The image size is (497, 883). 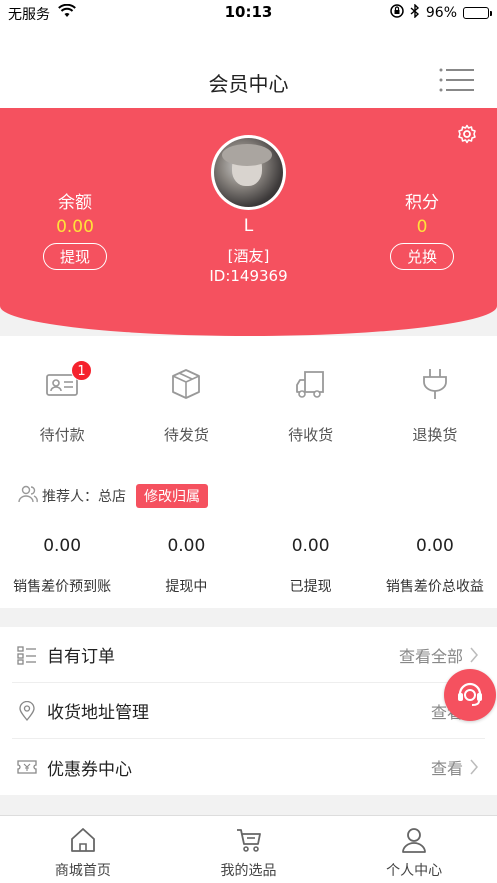 What do you see at coordinates (81, 370) in the screenshot?
I see `order-count-badge: 1` at bounding box center [81, 370].